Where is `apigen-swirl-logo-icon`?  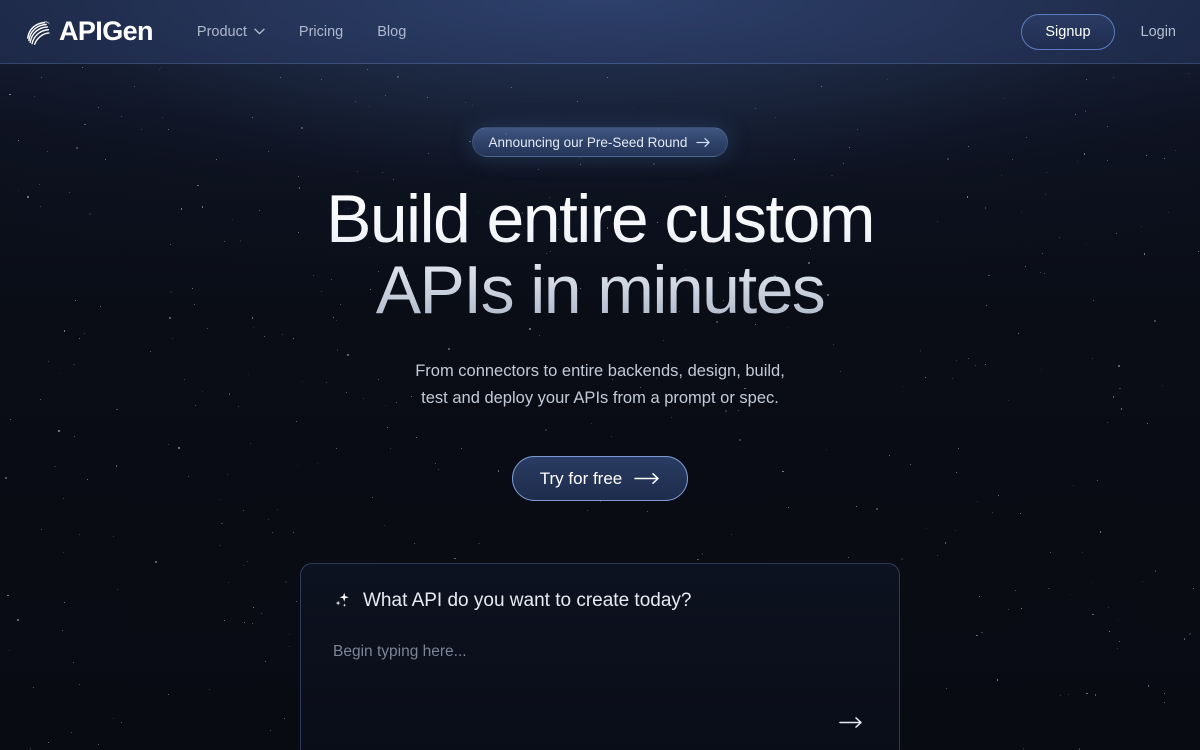 apigen-swirl-logo-icon is located at coordinates (38, 33).